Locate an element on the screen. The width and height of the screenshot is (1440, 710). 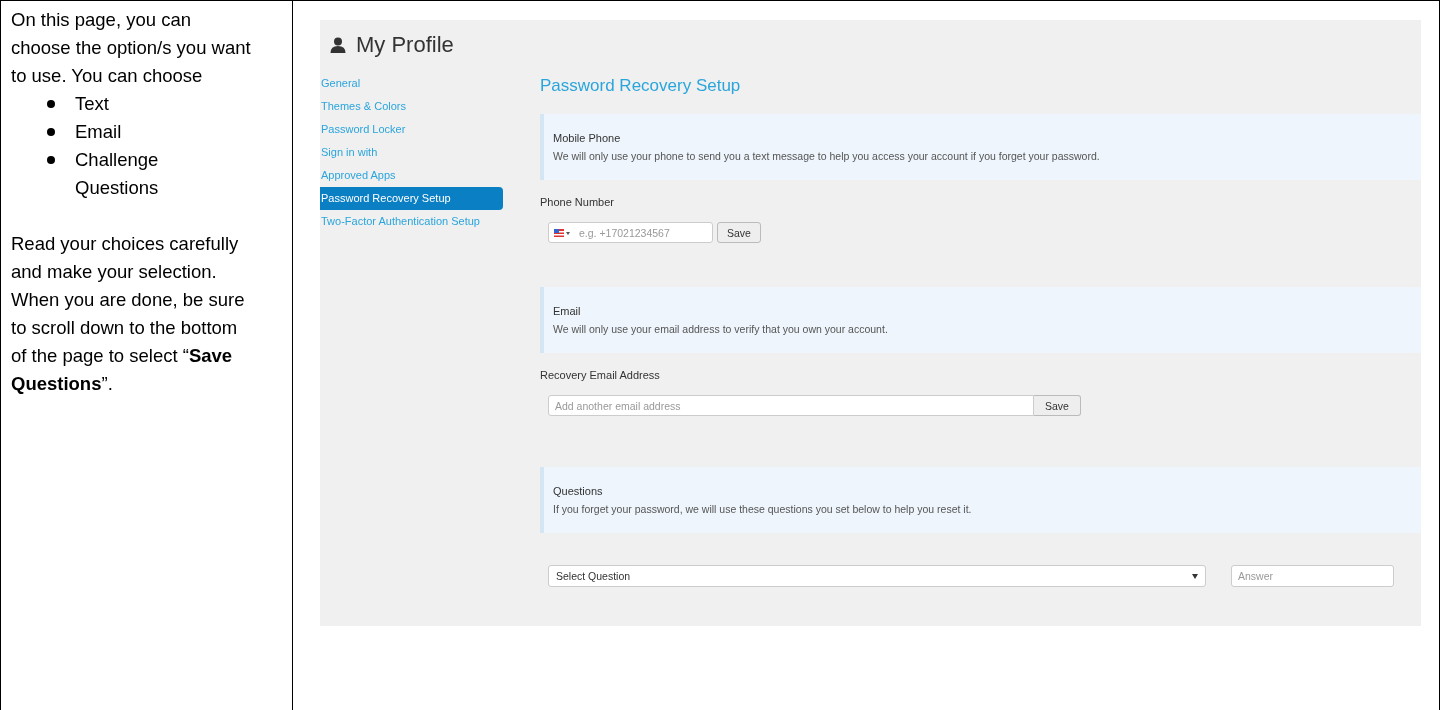
option-text: Challenge Questions is located at coordinates (117, 174).